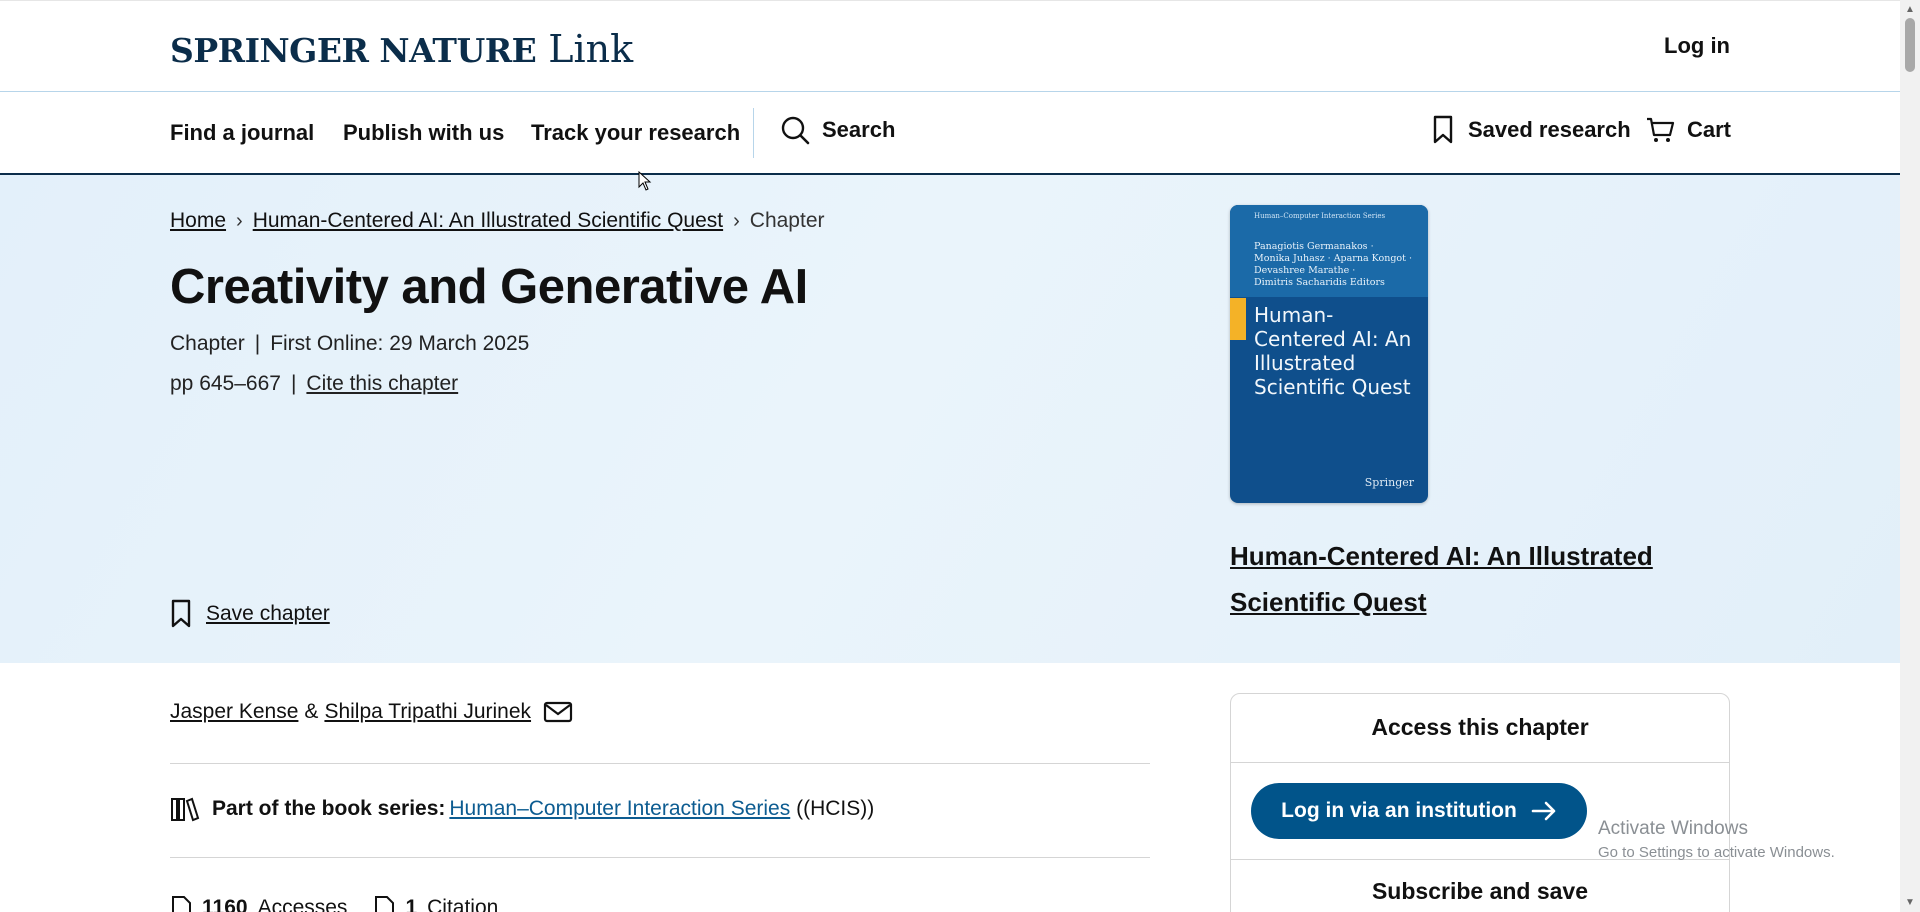 This screenshot has width=1920, height=912. What do you see at coordinates (411, 904) in the screenshot?
I see `citations-count: 1` at bounding box center [411, 904].